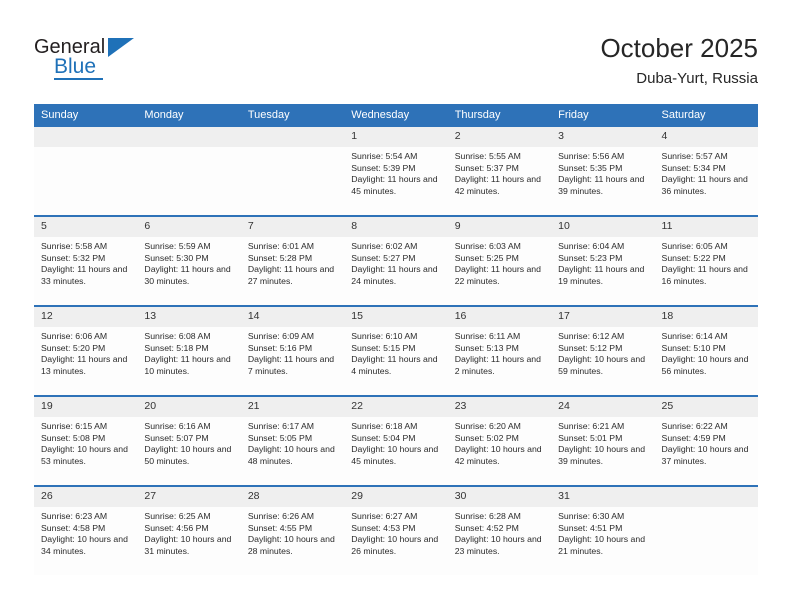  I want to click on sunset-text: Sunset: 5:28 PM, so click(280, 257).